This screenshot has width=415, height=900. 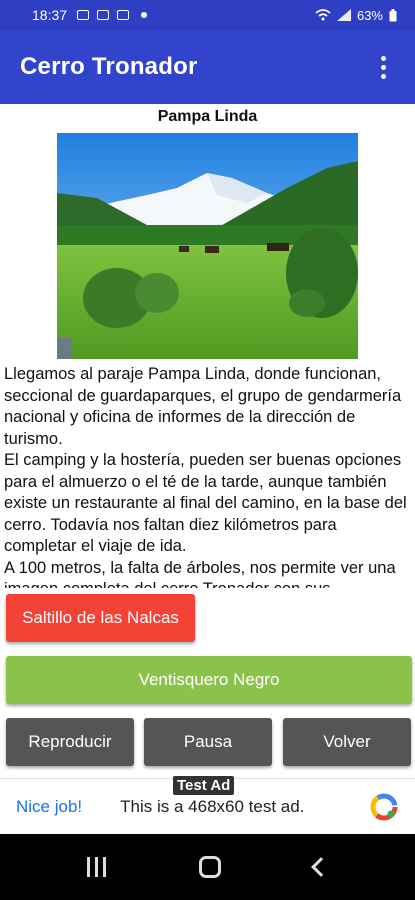 I want to click on battery-percentage: 63%, so click(x=369, y=15).